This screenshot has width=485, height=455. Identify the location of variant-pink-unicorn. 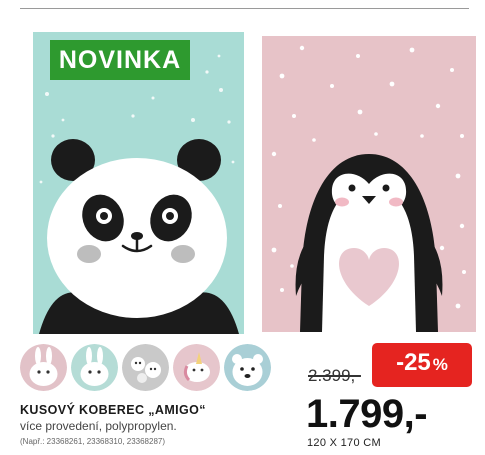
(196, 367).